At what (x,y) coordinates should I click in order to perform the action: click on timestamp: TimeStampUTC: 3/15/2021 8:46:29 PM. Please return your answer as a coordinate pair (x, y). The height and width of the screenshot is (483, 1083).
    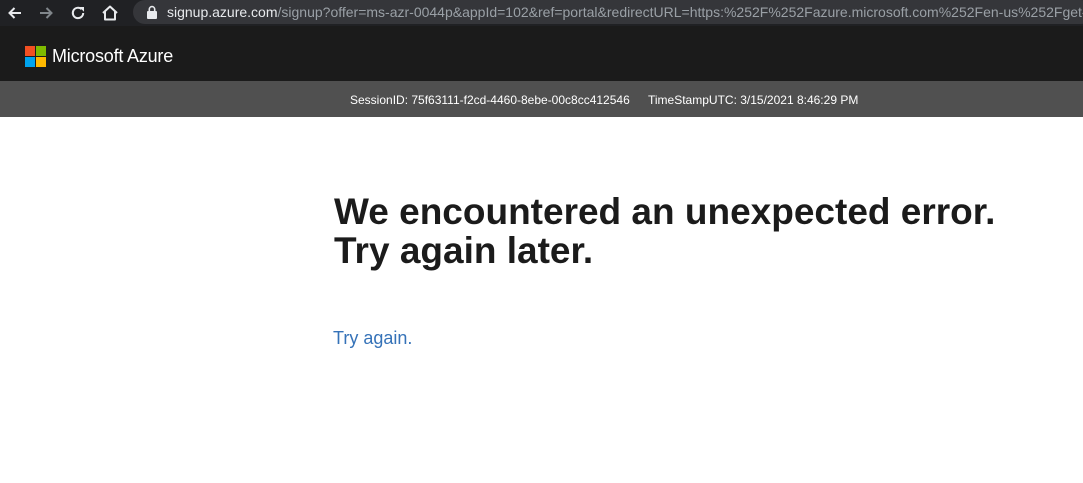
    Looking at the image, I should click on (753, 100).